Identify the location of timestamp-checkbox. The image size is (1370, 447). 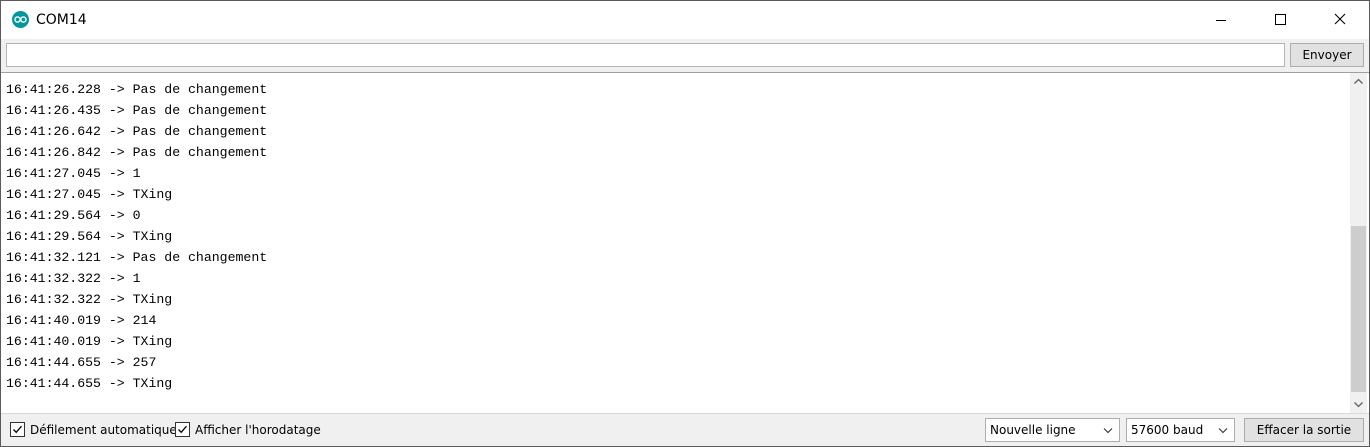
(182, 429).